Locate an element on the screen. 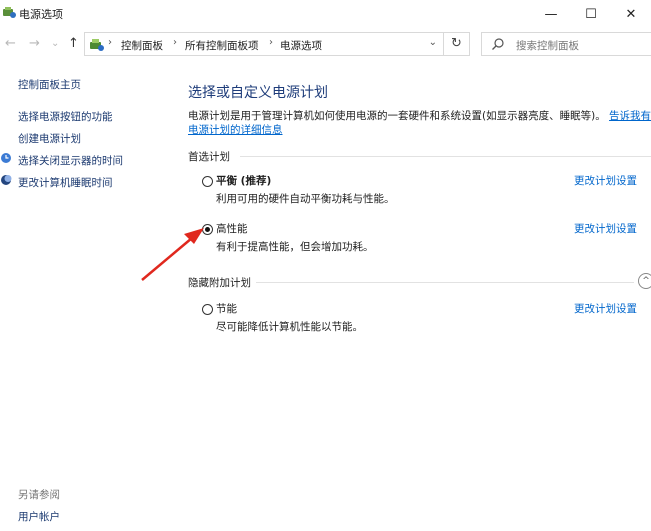  back-button: ← is located at coordinates (10, 43).